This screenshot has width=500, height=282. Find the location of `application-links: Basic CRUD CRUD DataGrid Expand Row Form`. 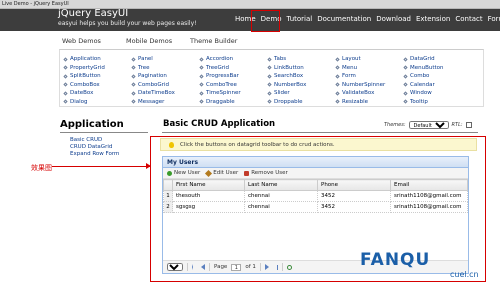

application-links: Basic CRUD CRUD DataGrid Expand Row Form is located at coordinates (94, 147).